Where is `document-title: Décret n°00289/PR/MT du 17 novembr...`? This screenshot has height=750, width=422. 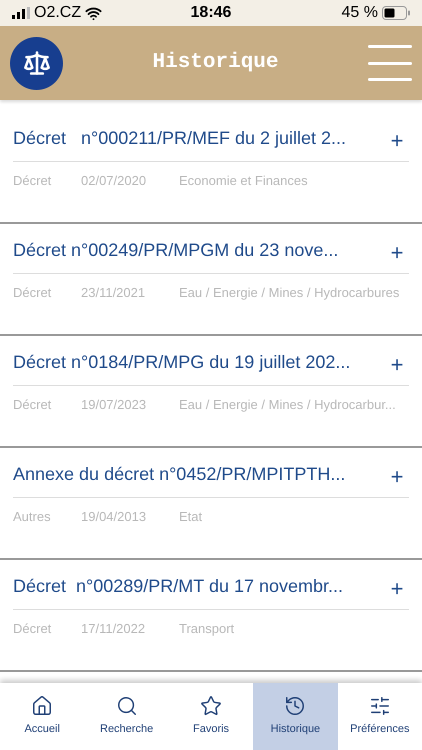 document-title: Décret n°00289/PR/MT du 17 novembr... is located at coordinates (200, 586).